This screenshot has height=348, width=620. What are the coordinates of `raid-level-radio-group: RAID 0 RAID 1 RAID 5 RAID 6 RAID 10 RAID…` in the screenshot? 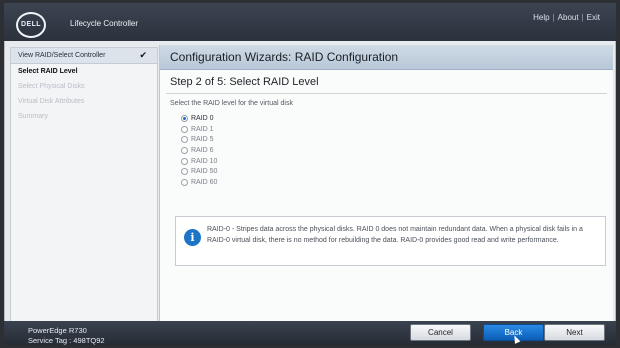 It's located at (199, 150).